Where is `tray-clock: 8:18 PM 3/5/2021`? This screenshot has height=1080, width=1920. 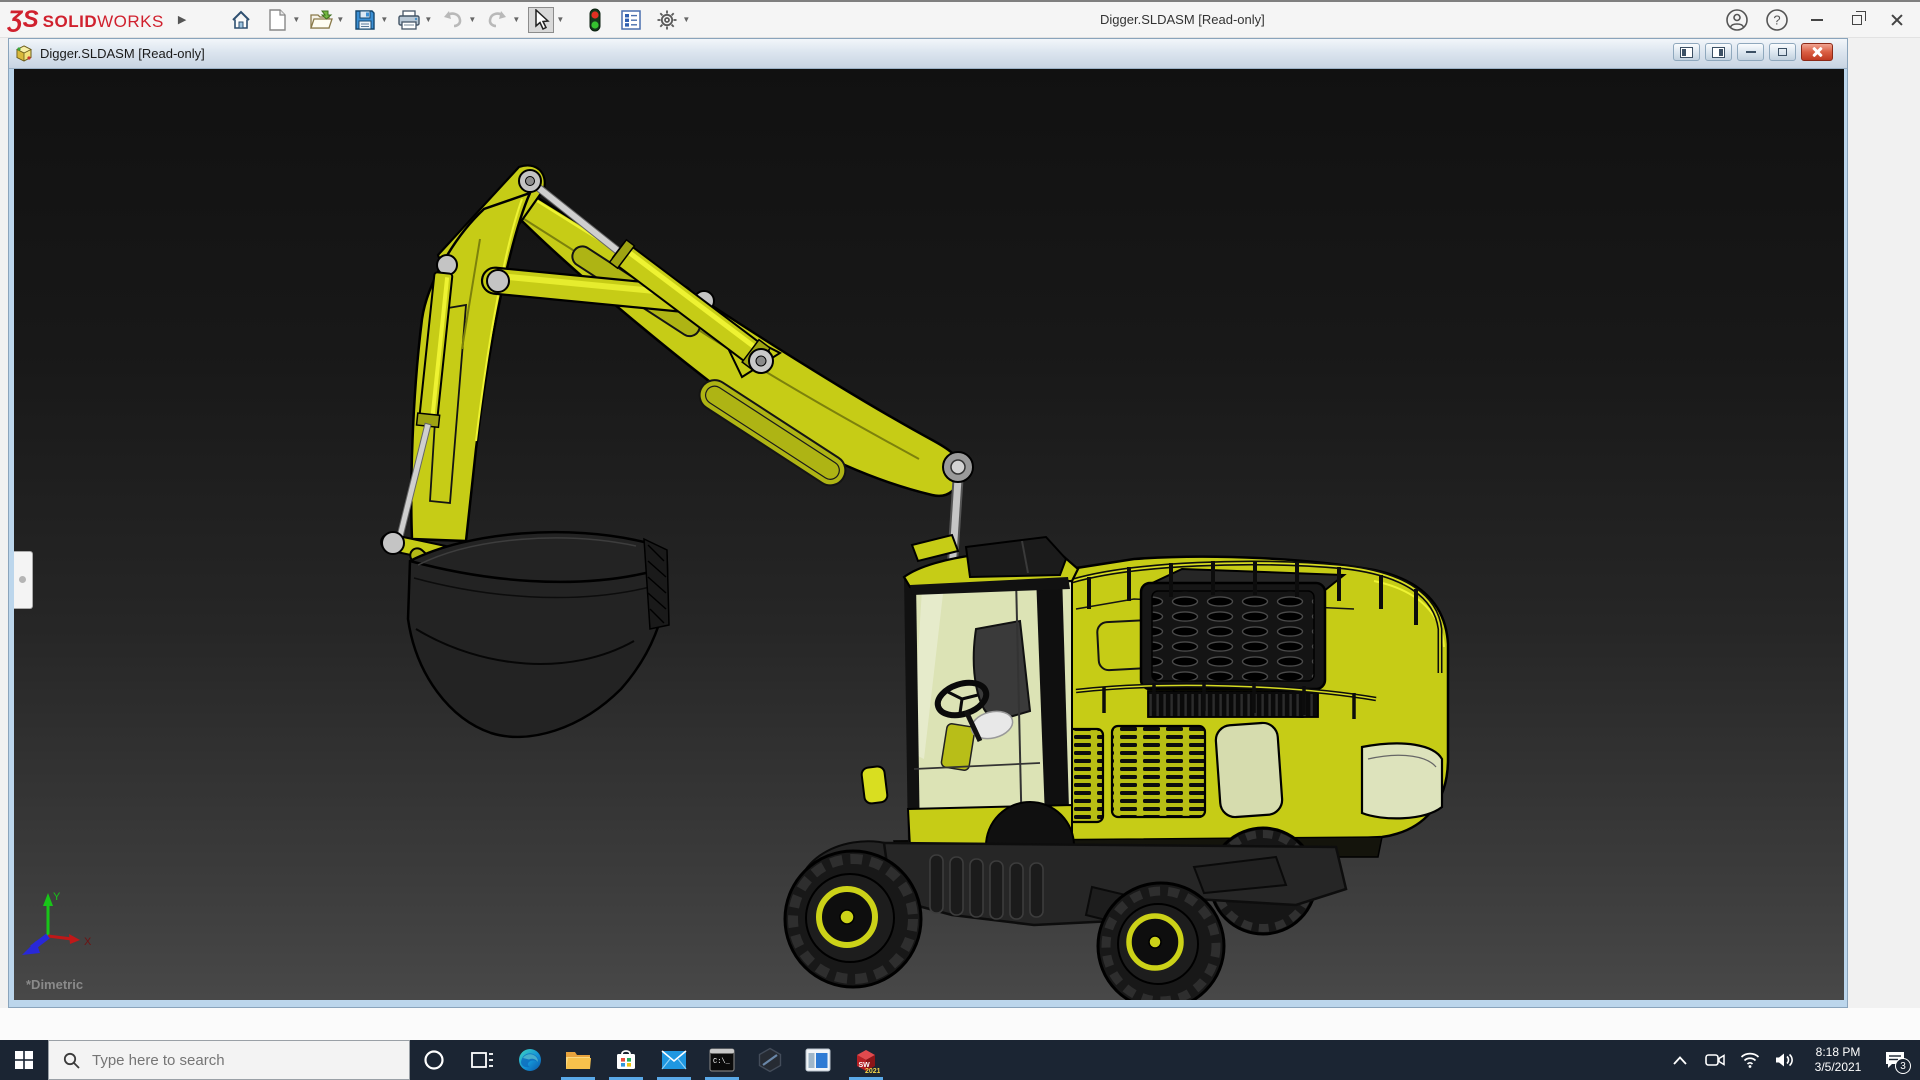 tray-clock: 8:18 PM 3/5/2021 is located at coordinates (1838, 1060).